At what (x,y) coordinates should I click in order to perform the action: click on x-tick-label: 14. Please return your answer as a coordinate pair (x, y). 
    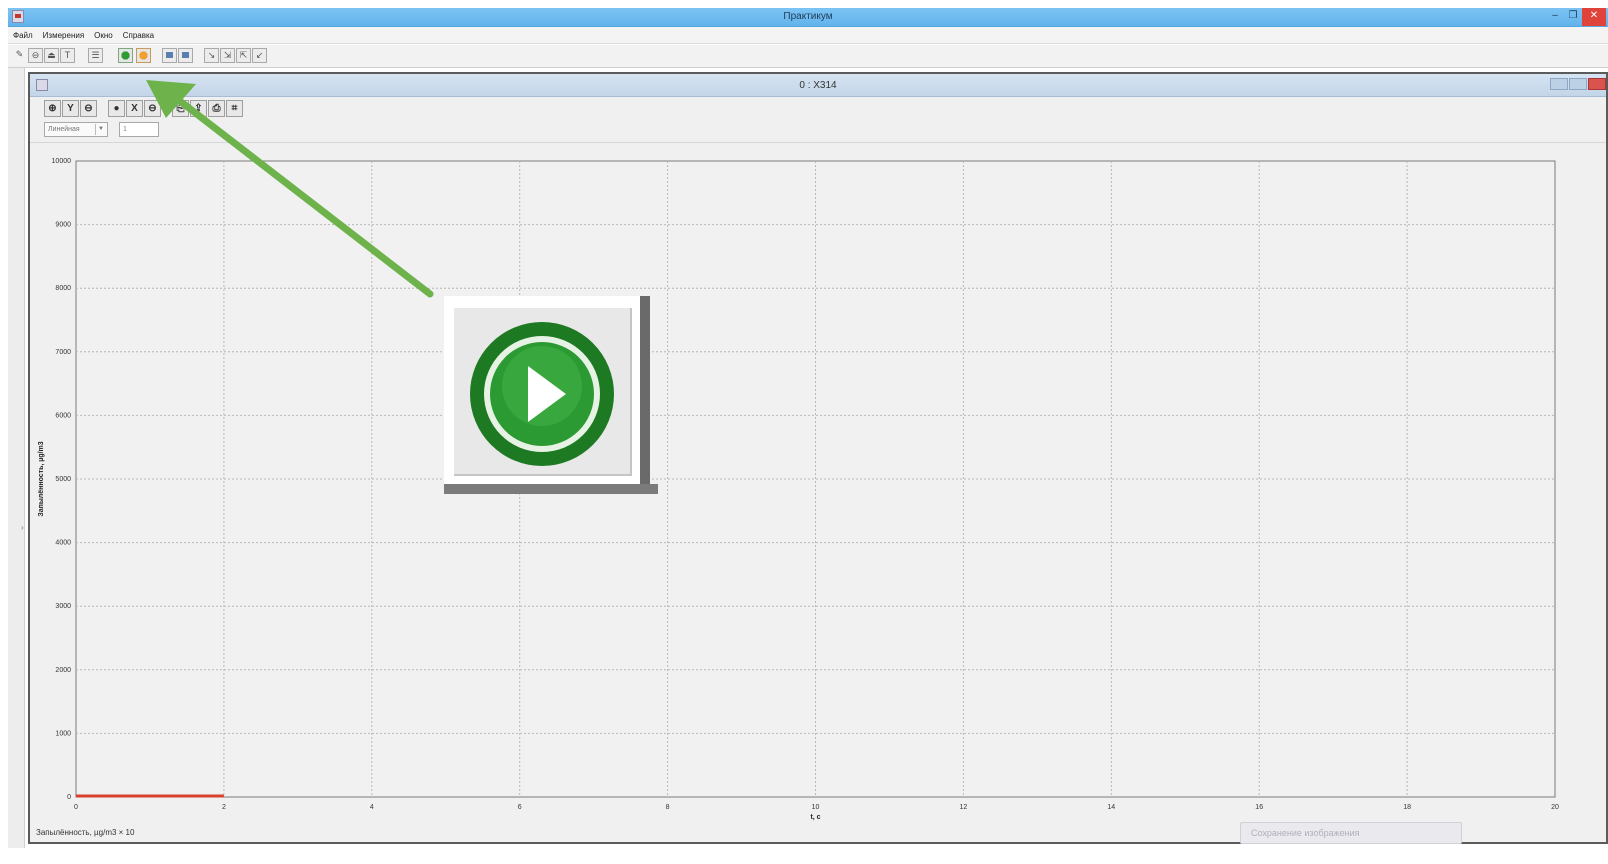
    Looking at the image, I should click on (1111, 807).